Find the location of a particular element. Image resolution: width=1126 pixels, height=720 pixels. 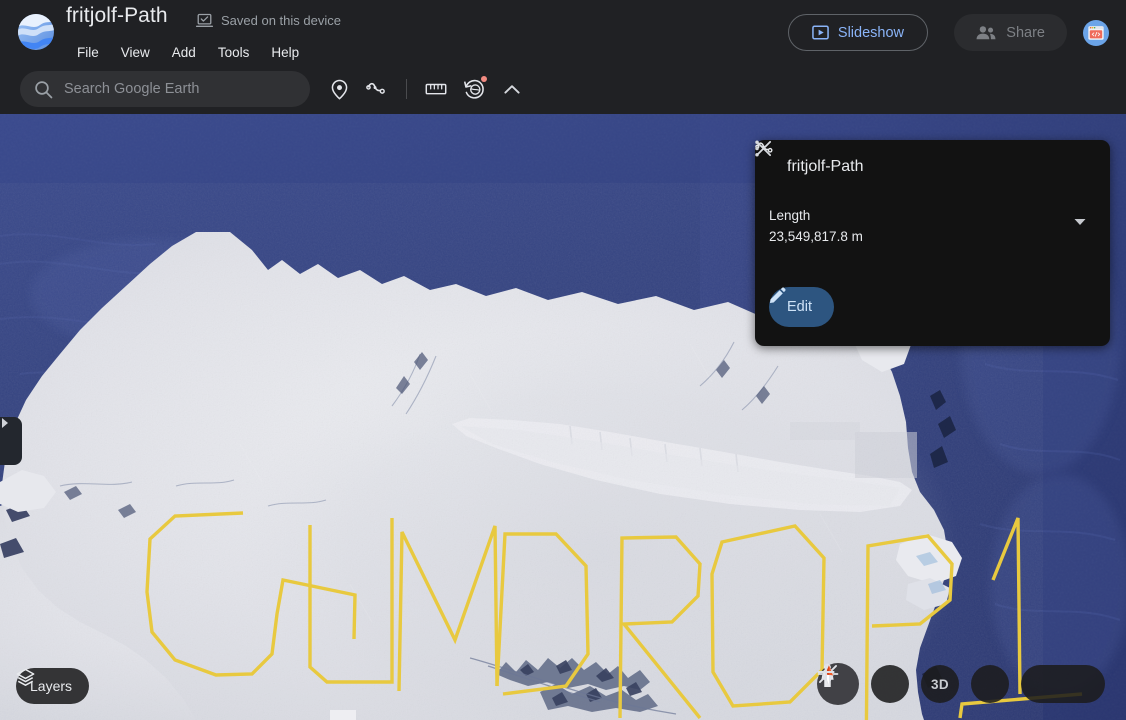

search-box is located at coordinates (165, 89).